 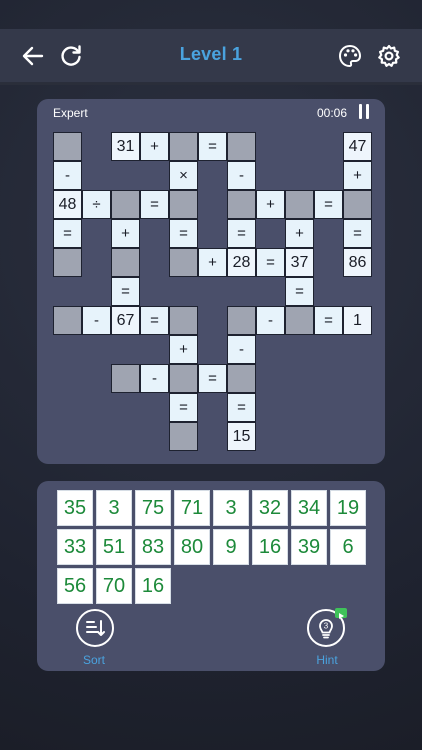 What do you see at coordinates (153, 547) in the screenshot?
I see `number-tile: 83` at bounding box center [153, 547].